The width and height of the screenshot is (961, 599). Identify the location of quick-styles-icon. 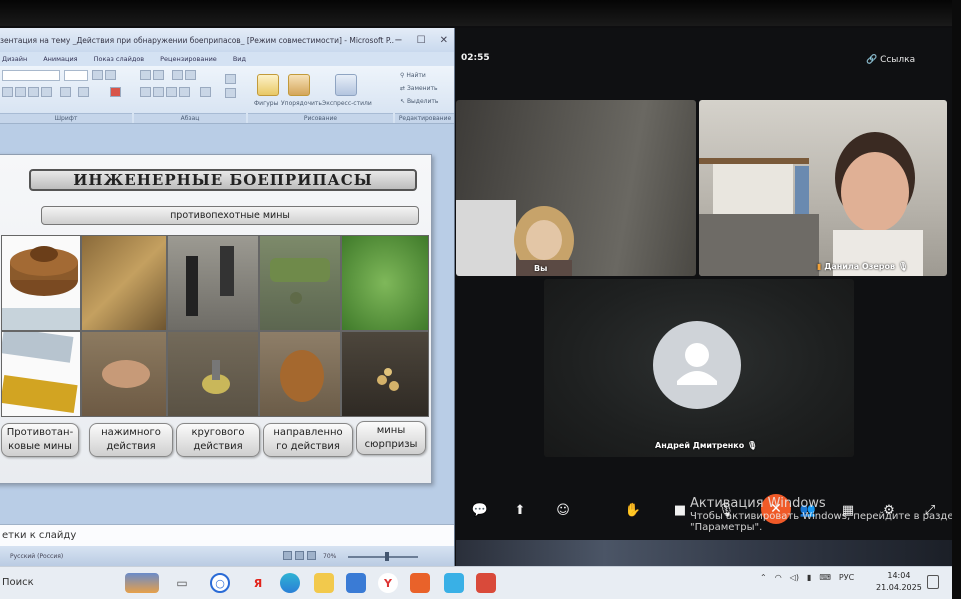
(346, 85).